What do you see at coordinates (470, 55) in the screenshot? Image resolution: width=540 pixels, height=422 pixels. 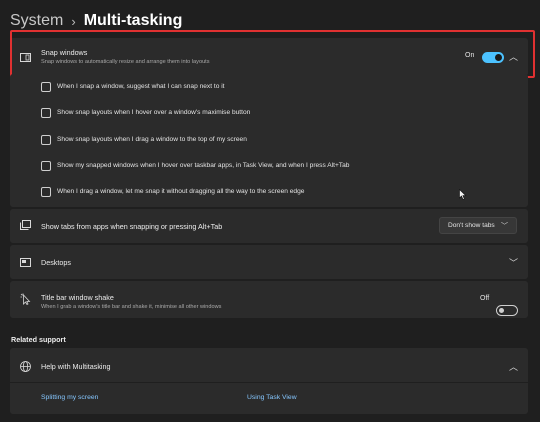 I see `snap-windows-state: On` at bounding box center [470, 55].